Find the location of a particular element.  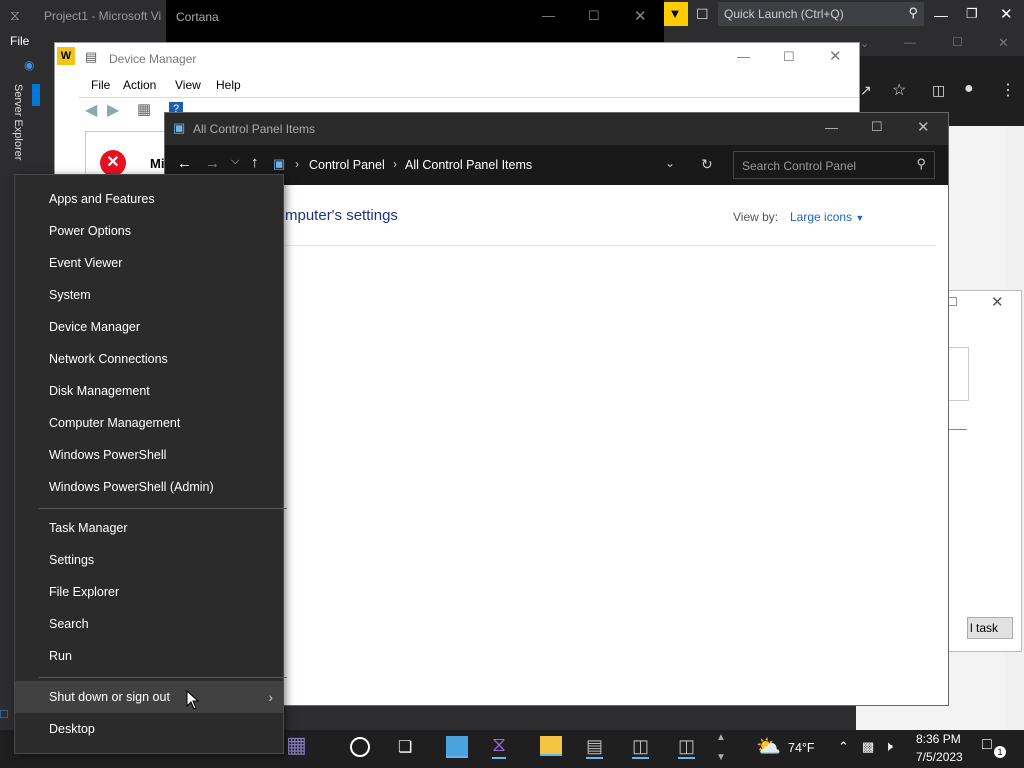

server-explorer-label: Server Explorer is located at coordinates (18, 122).